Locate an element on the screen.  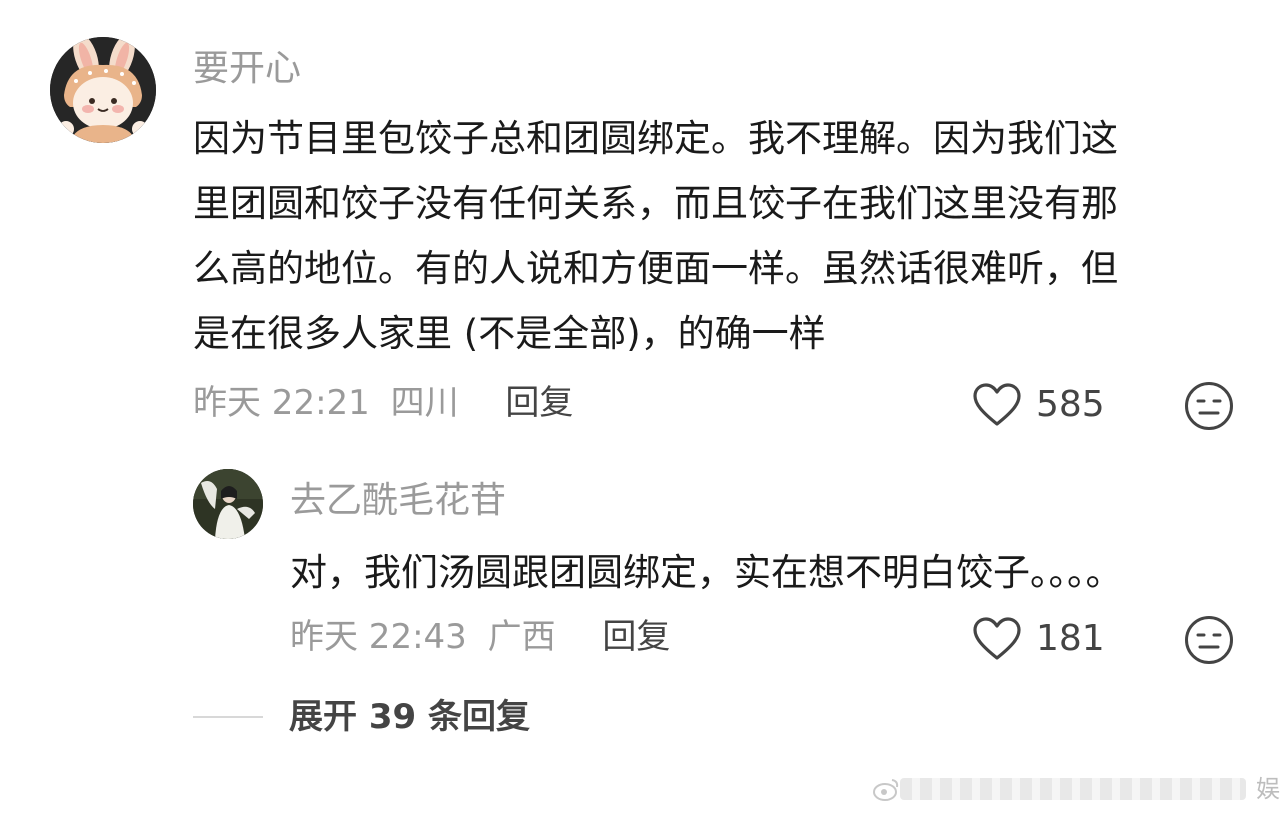
expand-replies-button: 展开 39 条回复 is located at coordinates (361, 717).